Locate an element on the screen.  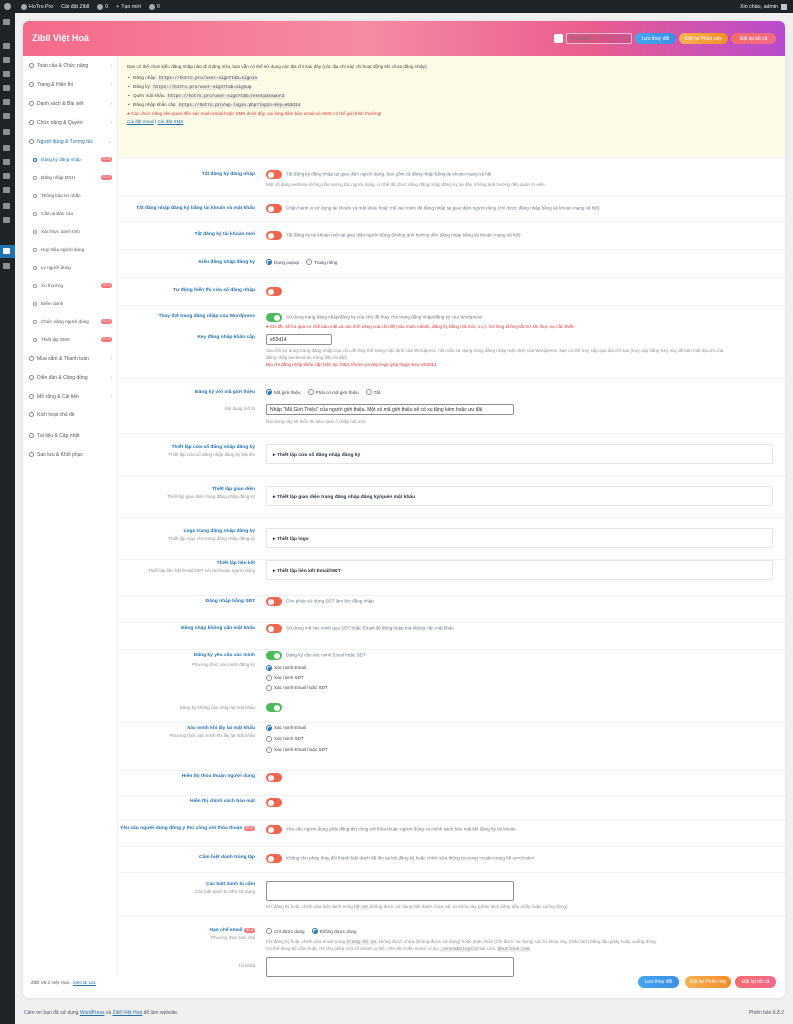
sidebar-item-forum: Diễn đàn & Cộng đồng › is located at coordinates (70, 377).